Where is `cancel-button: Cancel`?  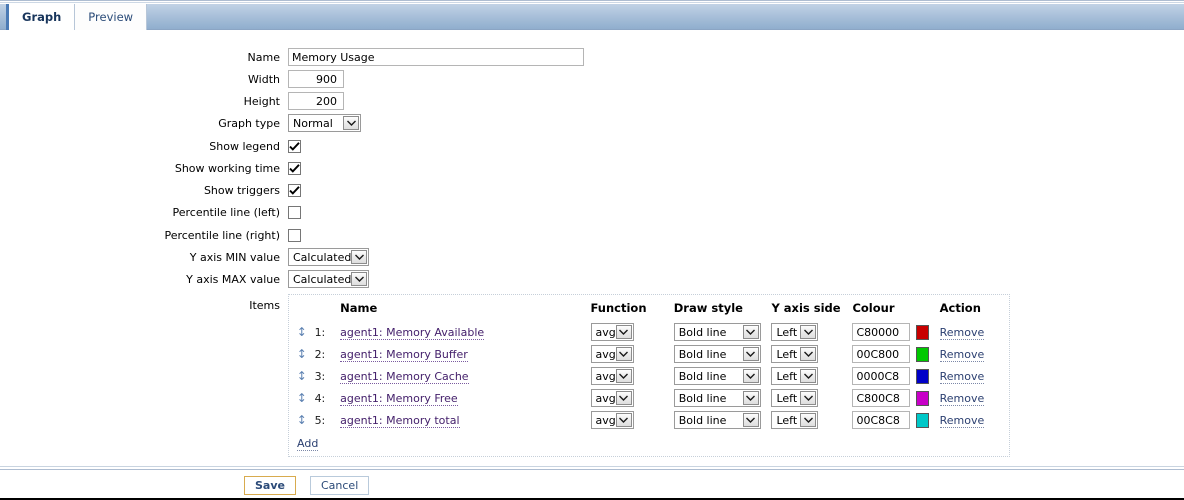
cancel-button: Cancel is located at coordinates (339, 485).